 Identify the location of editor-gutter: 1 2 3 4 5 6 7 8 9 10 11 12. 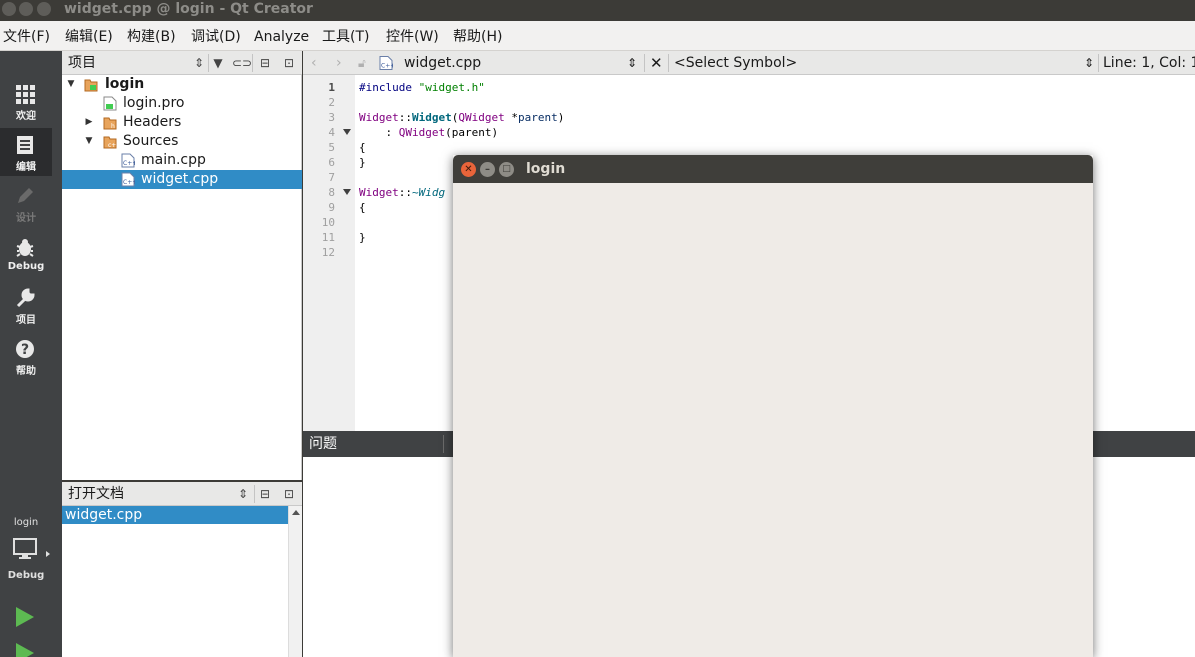
(329, 253).